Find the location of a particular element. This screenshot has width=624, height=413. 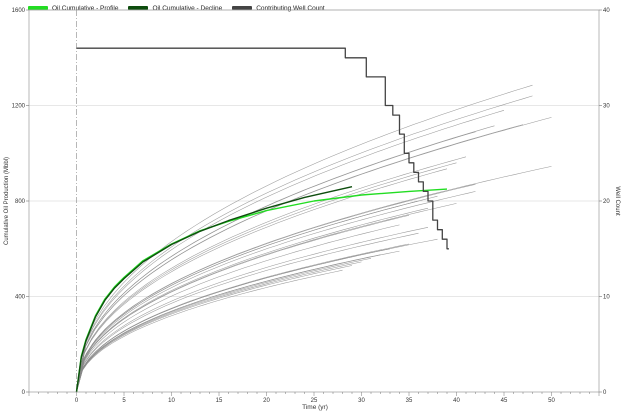

y2-tick-label: 10 is located at coordinates (606, 298).